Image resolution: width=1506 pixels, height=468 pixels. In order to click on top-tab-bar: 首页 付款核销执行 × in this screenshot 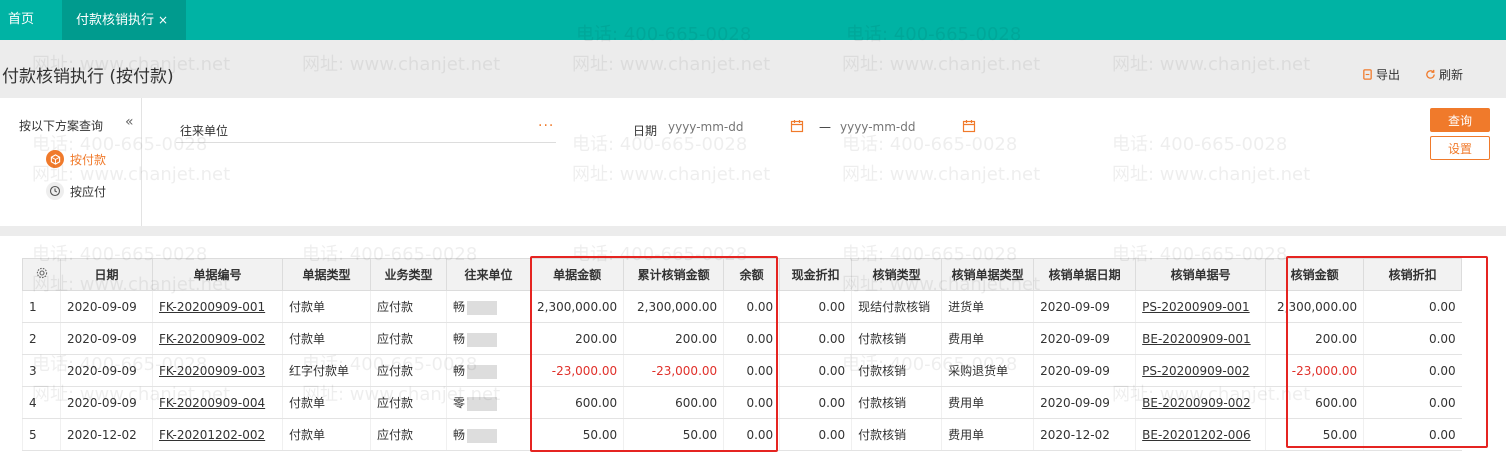, I will do `click(753, 20)`.